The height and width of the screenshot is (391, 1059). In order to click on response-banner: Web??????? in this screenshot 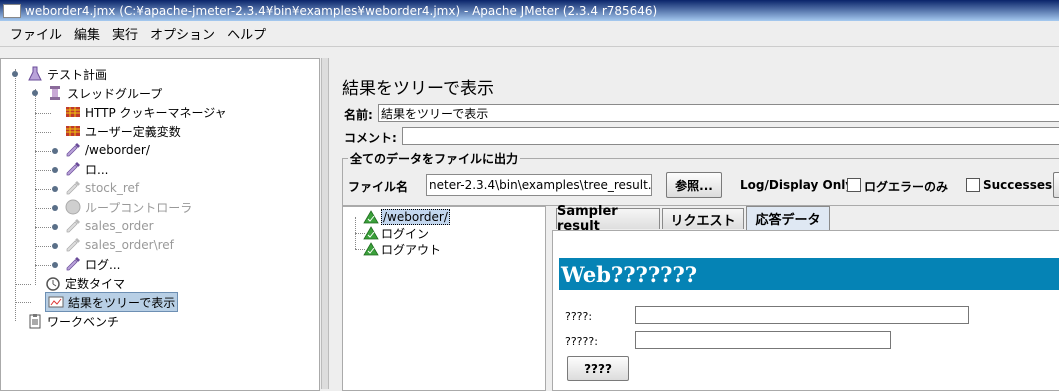, I will do `click(809, 274)`.